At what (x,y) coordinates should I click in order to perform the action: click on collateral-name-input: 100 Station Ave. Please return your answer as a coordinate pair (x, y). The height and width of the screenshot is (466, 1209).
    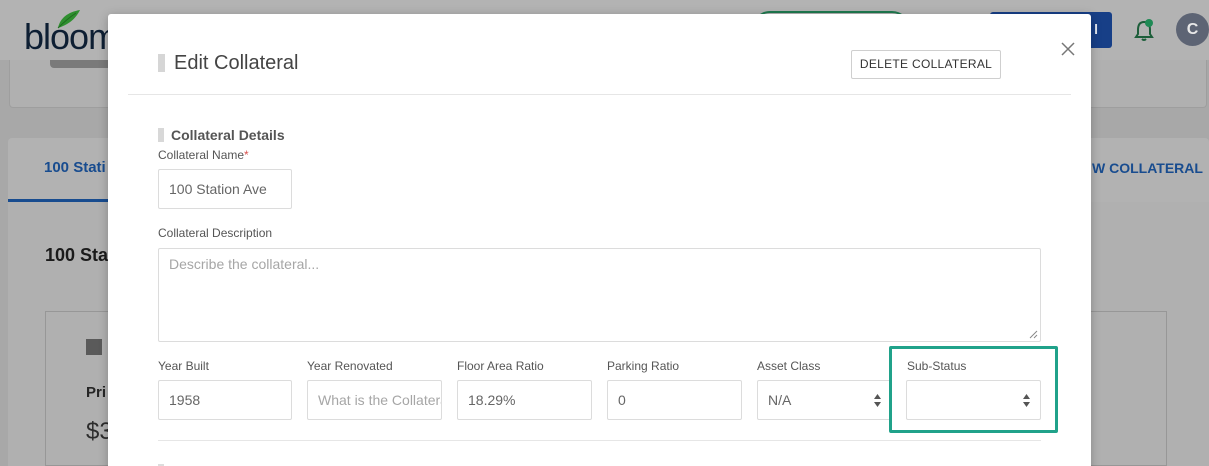
    Looking at the image, I should click on (225, 189).